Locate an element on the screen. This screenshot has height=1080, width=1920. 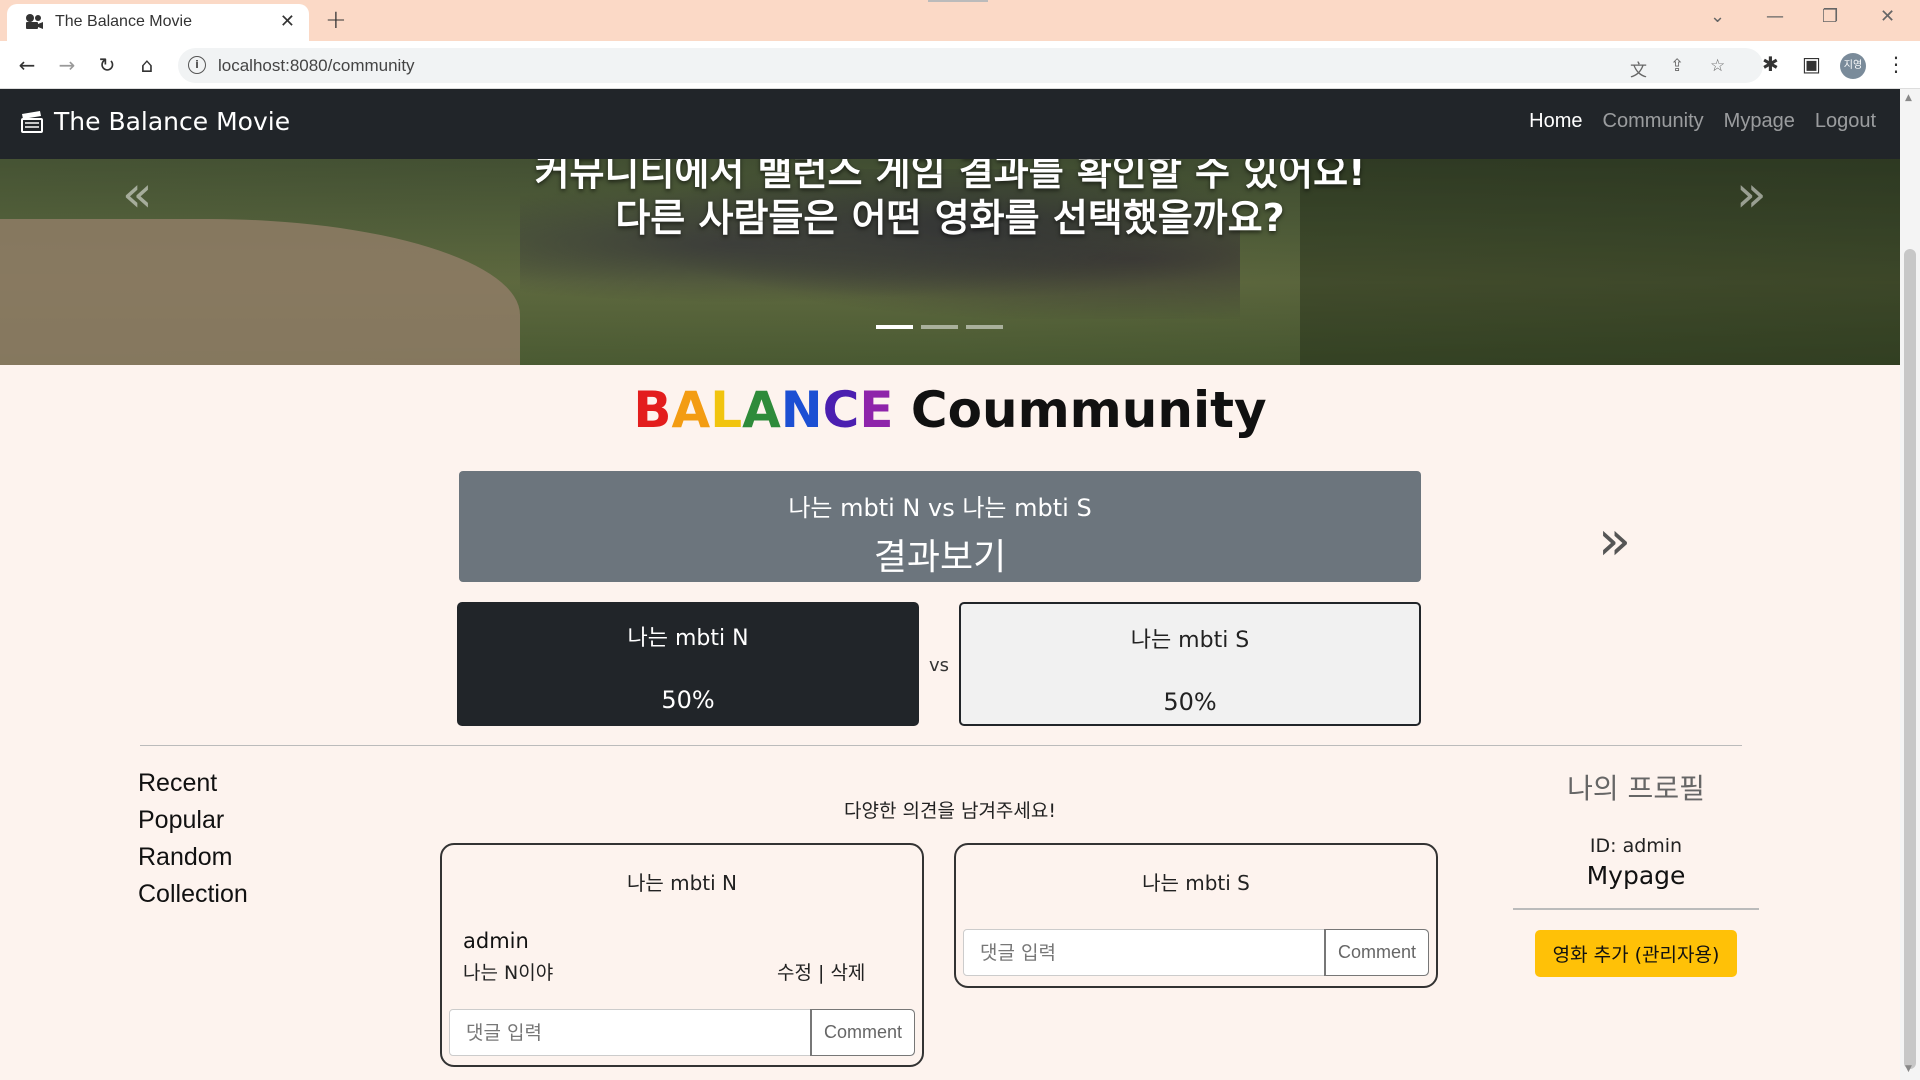
carousel-prev-icon: « is located at coordinates (137, 194).